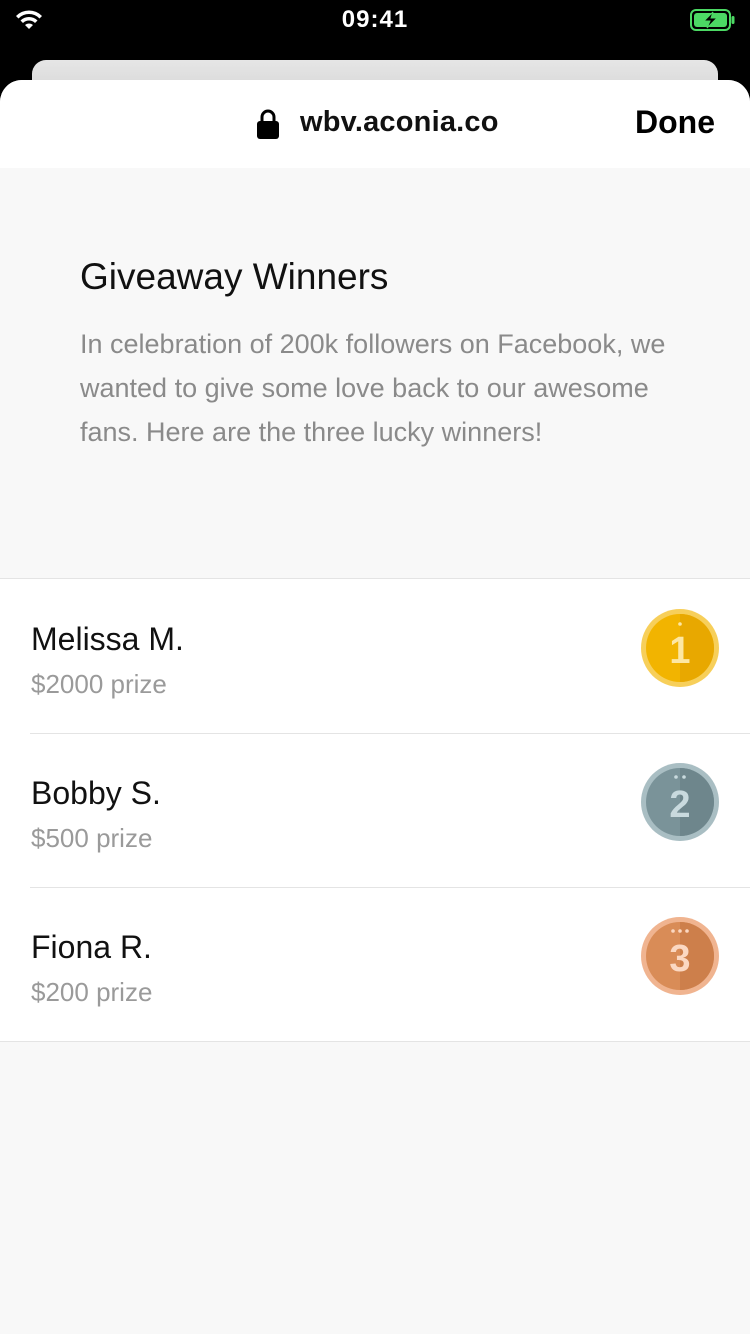  I want to click on done-button: Done, so click(675, 122).